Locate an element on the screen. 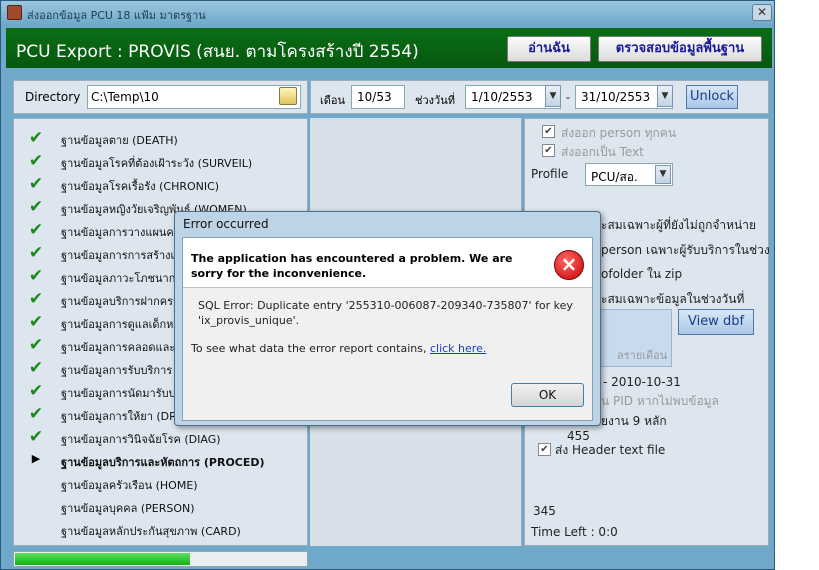  file-list-label: ฐานข้อมูลบริการและหัตถการ (PROCED) is located at coordinates (163, 462).